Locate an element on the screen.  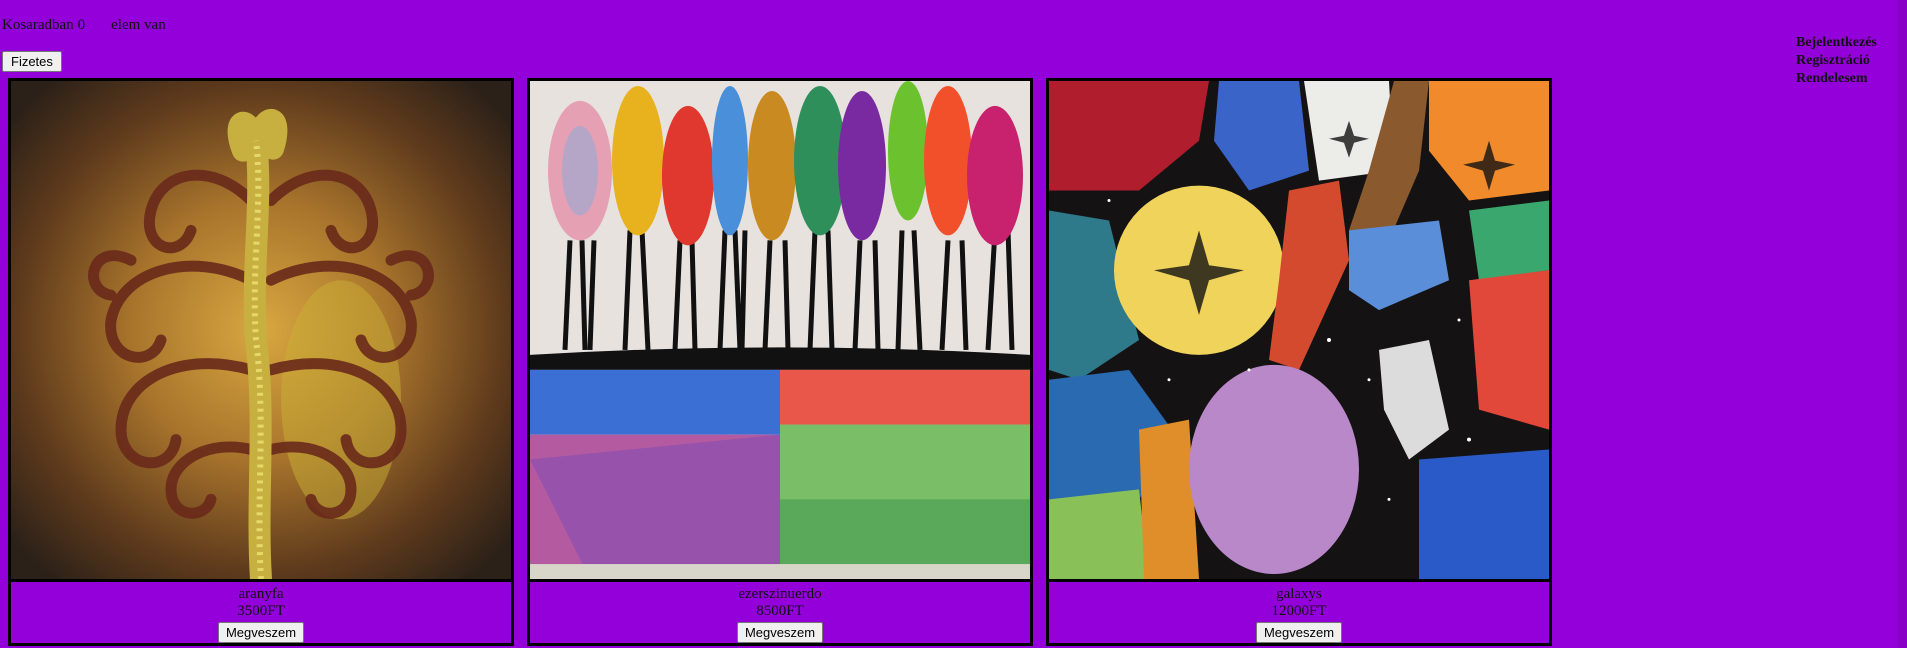
product-name: ezerszinuerdo is located at coordinates (780, 594).